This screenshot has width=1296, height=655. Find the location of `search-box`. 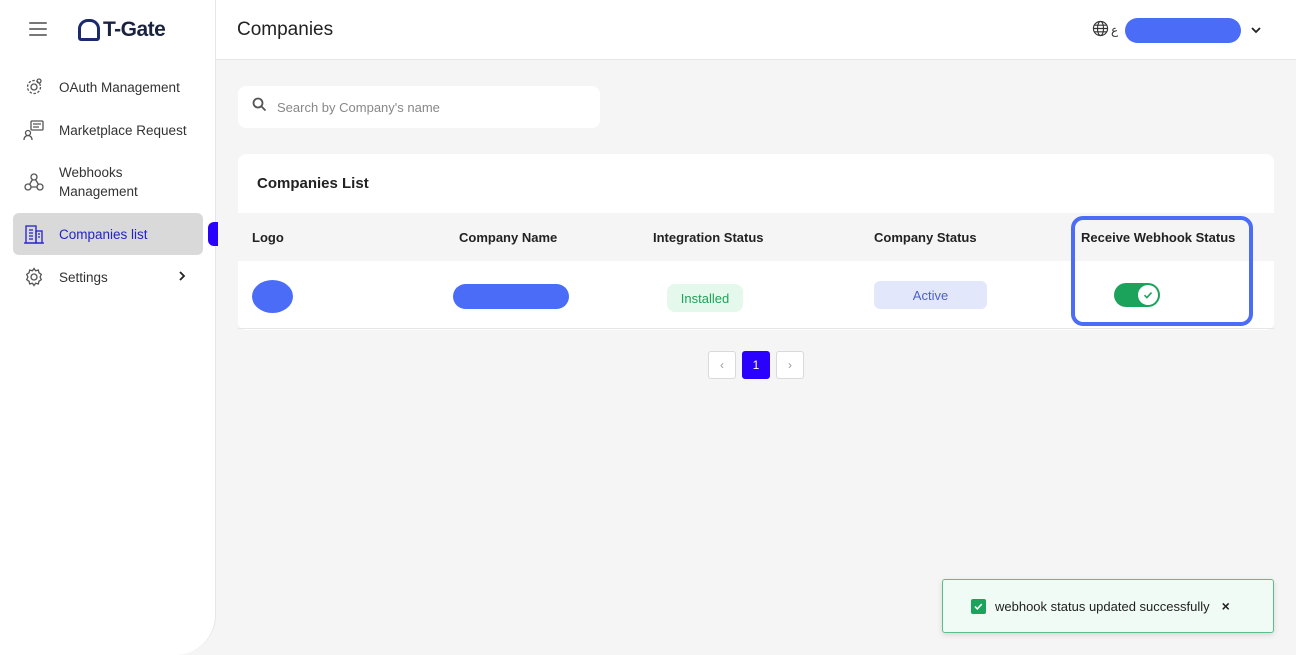

search-box is located at coordinates (419, 107).